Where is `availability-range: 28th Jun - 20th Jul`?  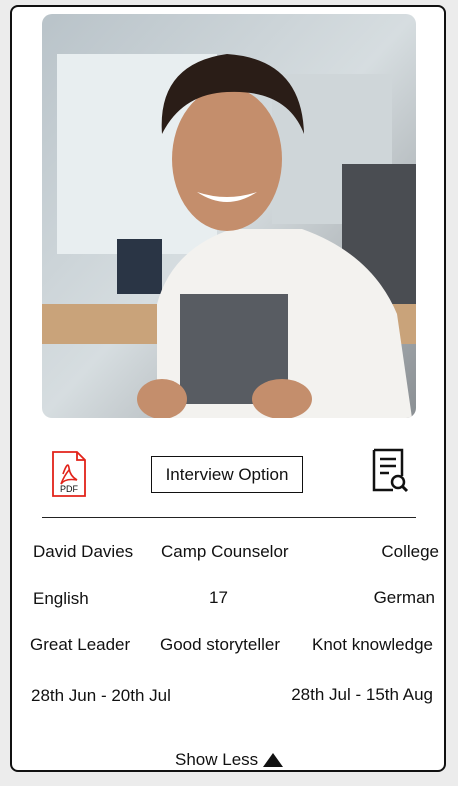 availability-range: 28th Jun - 20th Jul is located at coordinates (101, 695).